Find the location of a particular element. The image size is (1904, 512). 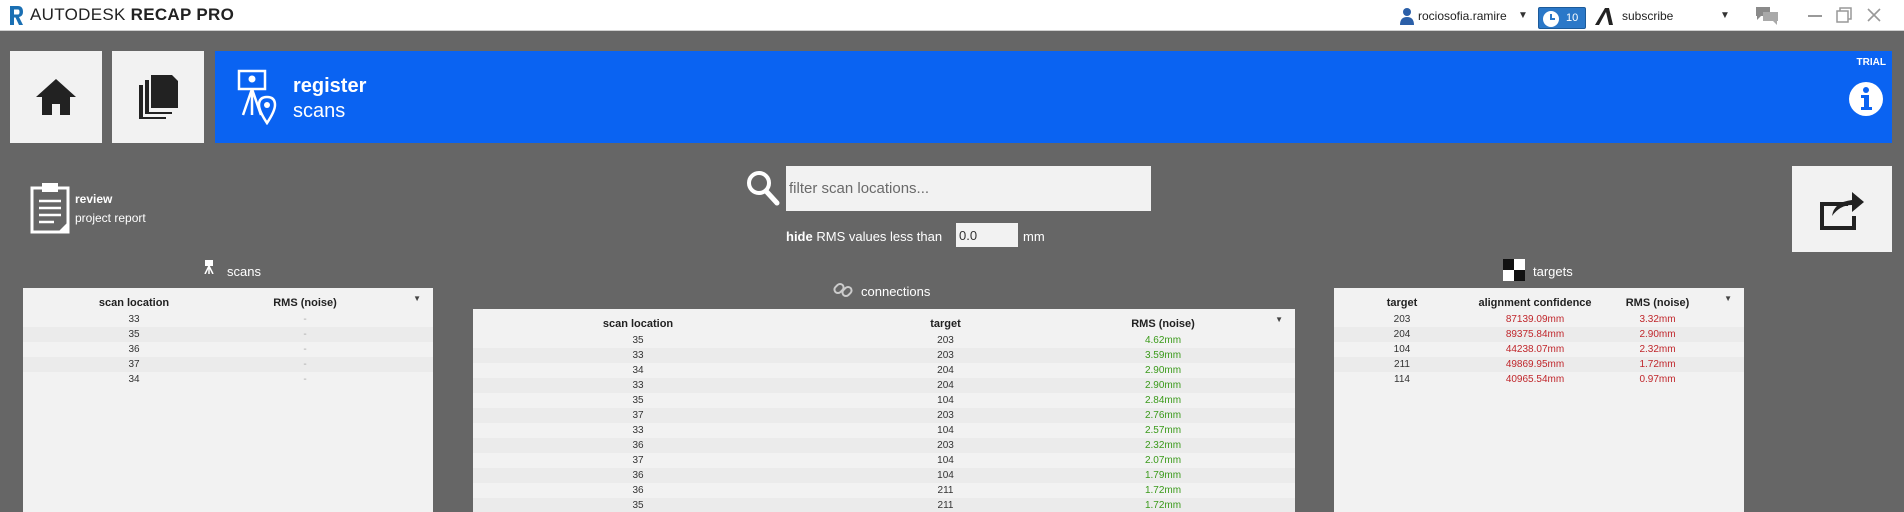

autodesk-a-logo-icon is located at coordinates (1604, 16).